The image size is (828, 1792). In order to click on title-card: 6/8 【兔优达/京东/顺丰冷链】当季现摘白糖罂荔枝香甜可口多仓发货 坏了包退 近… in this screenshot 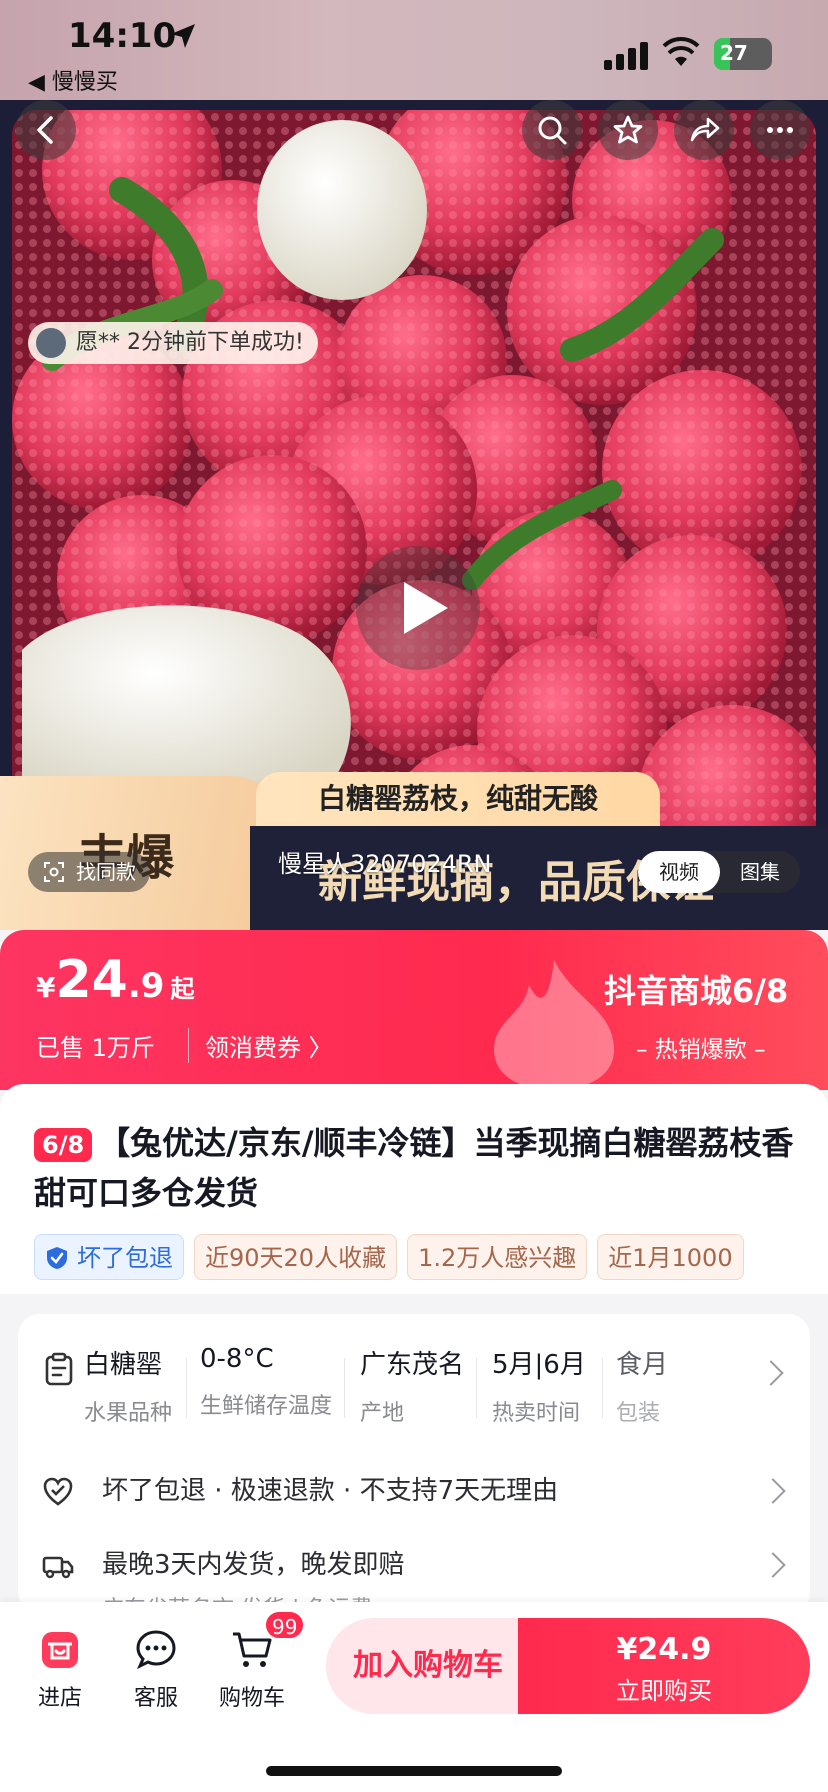, I will do `click(414, 1189)`.